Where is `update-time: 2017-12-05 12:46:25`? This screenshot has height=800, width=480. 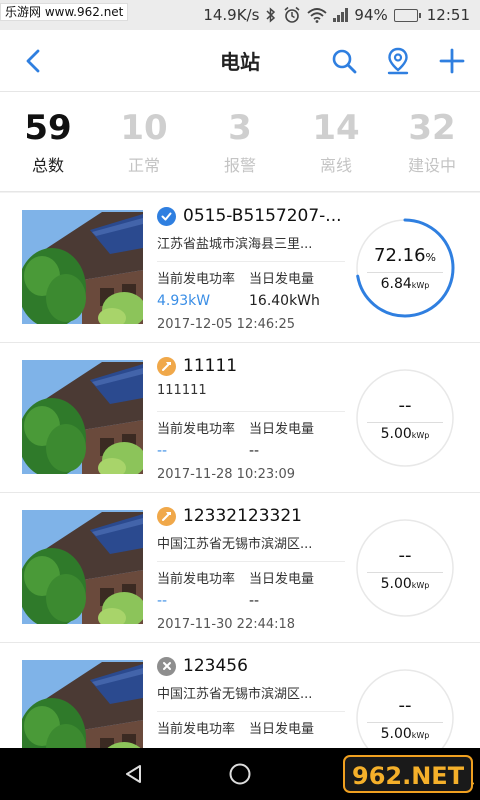 update-time: 2017-12-05 12:46:25 is located at coordinates (226, 324).